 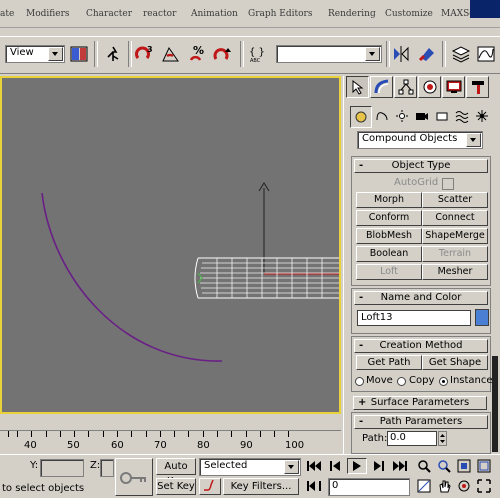 I want to click on play-icon, so click(x=357, y=466).